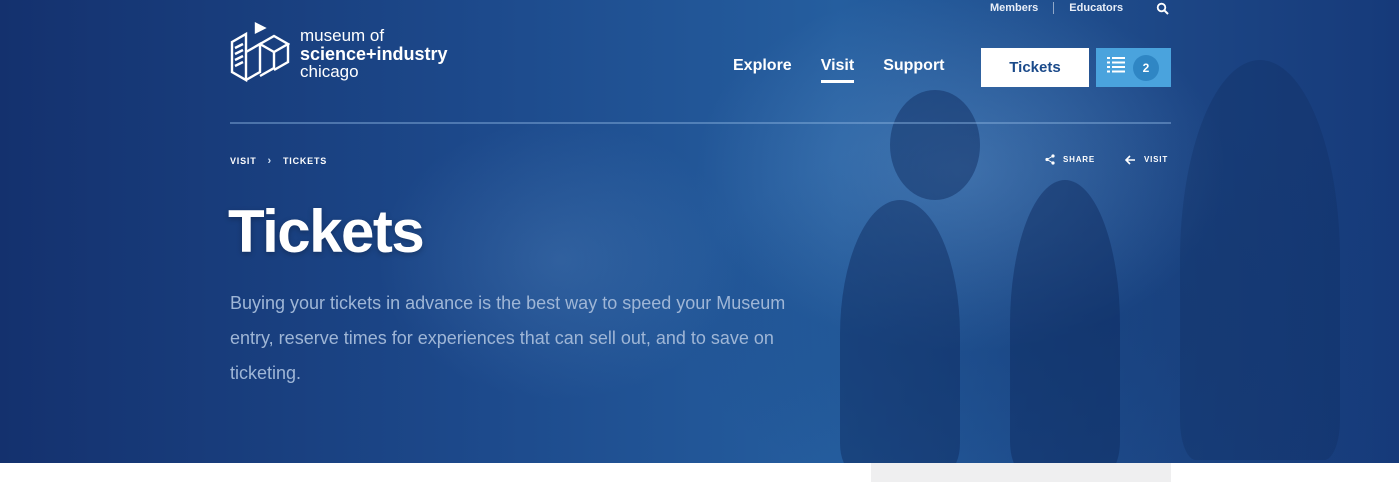 The image size is (1399, 482). Describe the element at coordinates (1130, 159) in the screenshot. I see `arrow-left-icon` at that location.